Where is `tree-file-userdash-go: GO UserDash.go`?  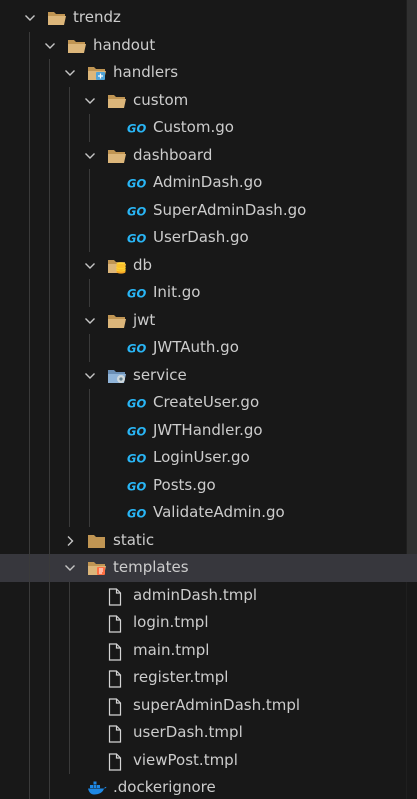 tree-file-userdash-go: GO UserDash.go is located at coordinates (208, 238).